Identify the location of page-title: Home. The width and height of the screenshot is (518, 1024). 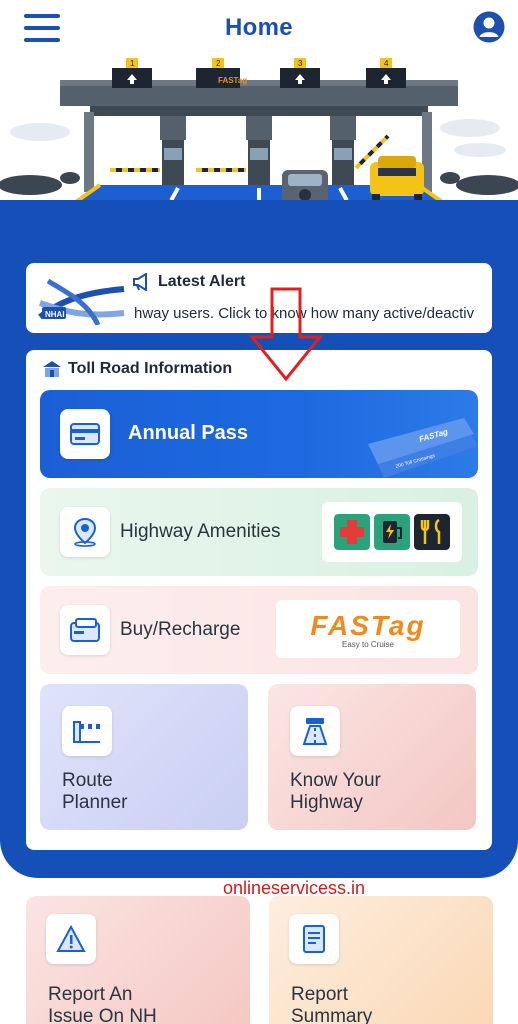
(259, 27).